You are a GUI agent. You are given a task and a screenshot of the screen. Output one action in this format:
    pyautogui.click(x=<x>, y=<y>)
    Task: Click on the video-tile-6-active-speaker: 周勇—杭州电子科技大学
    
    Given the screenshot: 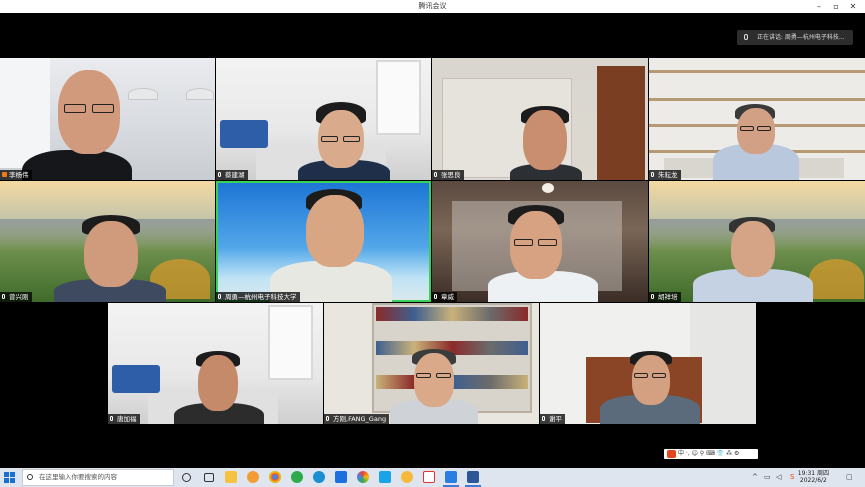 What is the action you would take?
    pyautogui.click(x=323, y=241)
    